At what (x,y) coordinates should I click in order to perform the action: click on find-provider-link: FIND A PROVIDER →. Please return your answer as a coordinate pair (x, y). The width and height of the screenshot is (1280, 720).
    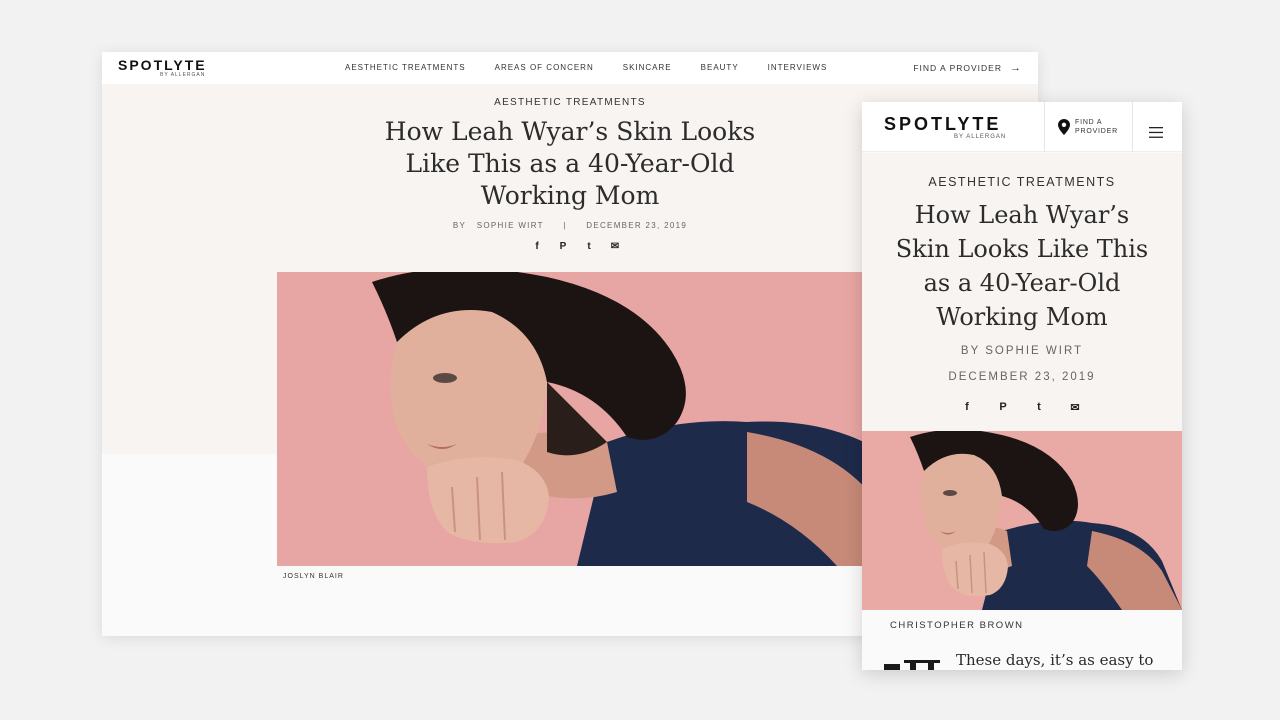
    Looking at the image, I should click on (967, 68).